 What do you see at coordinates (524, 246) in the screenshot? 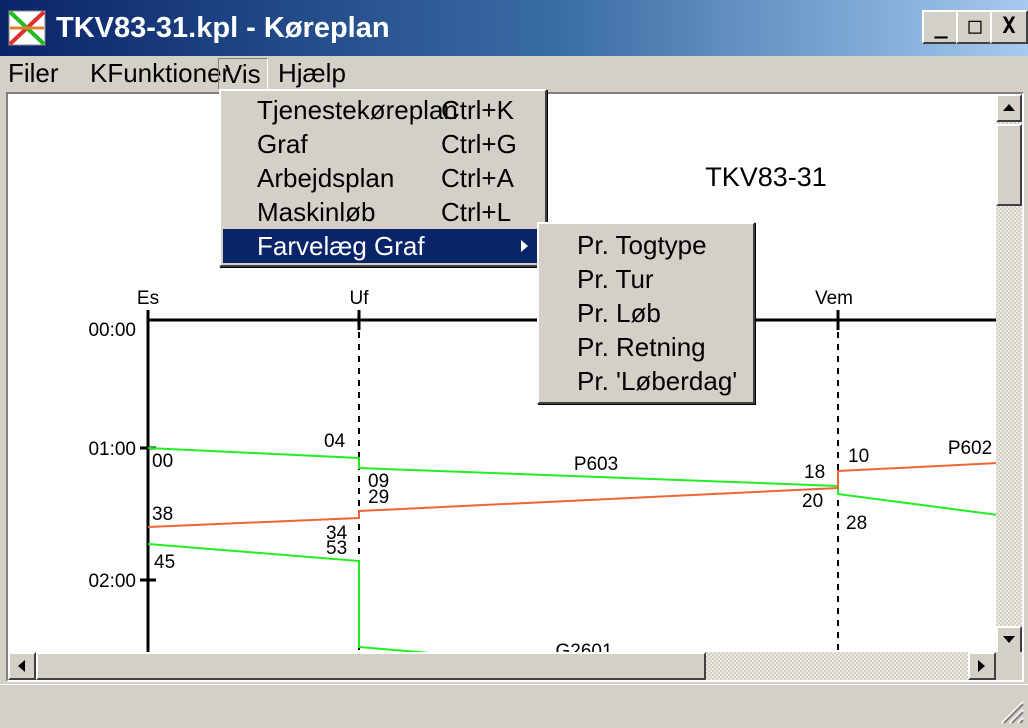
I see `submenu-arrow-icon` at bounding box center [524, 246].